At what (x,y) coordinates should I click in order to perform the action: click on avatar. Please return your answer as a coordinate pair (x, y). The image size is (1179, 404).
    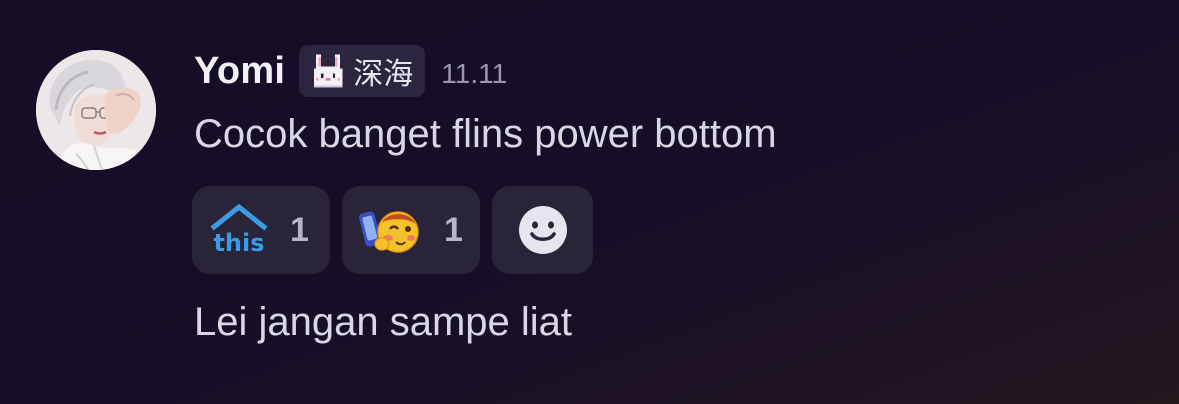
    Looking at the image, I should click on (96, 110).